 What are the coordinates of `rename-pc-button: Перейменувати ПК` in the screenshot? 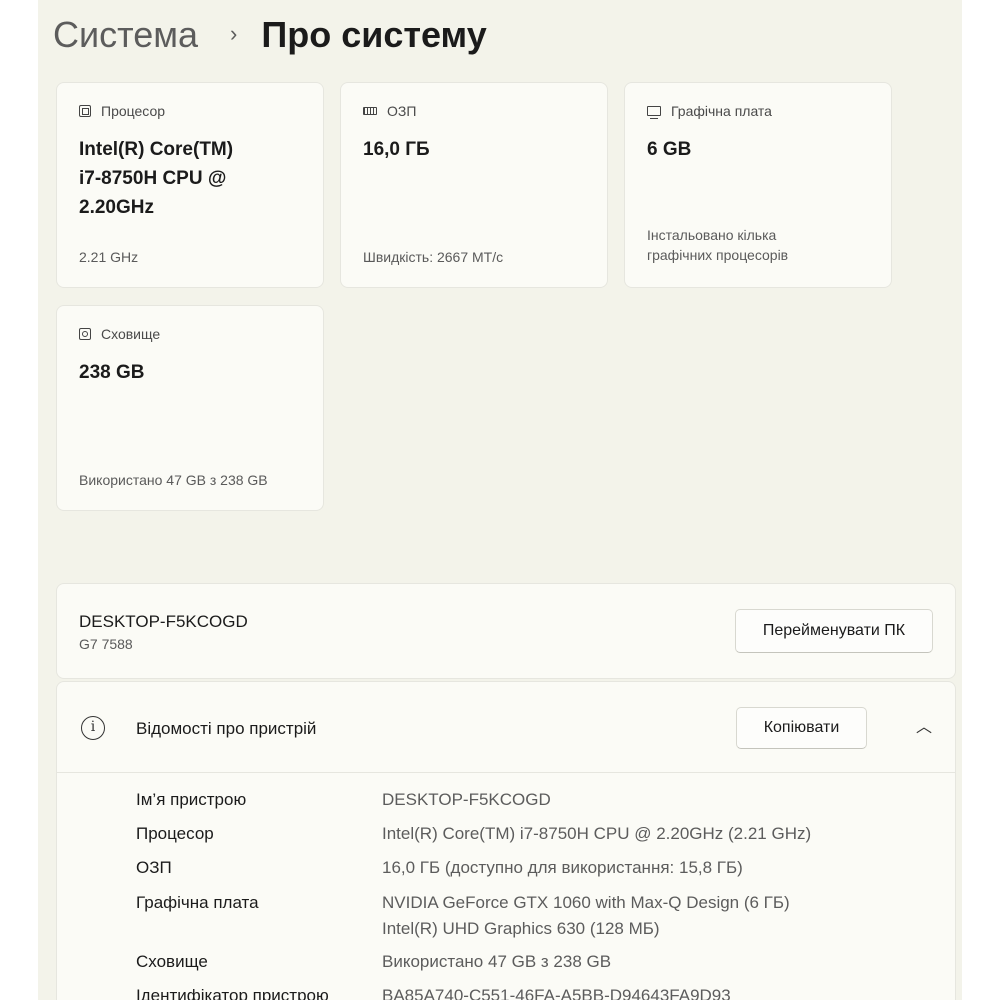 It's located at (834, 631).